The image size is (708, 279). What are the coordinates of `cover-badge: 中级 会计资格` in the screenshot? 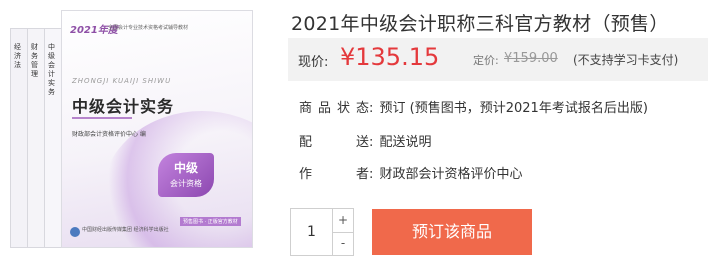 It's located at (186, 175).